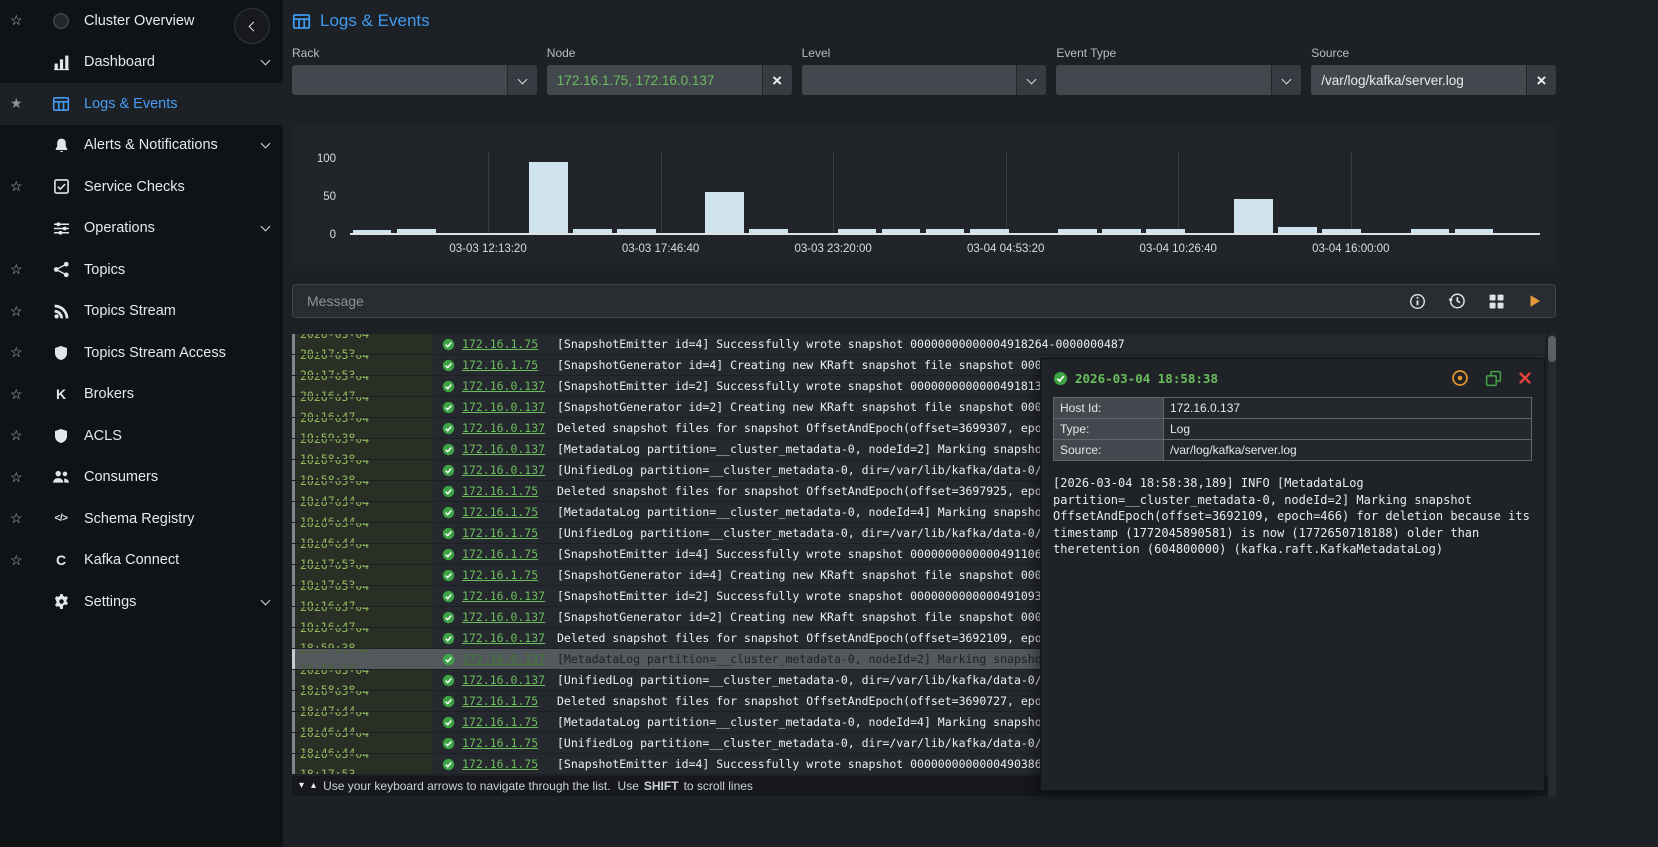  What do you see at coordinates (364, 533) in the screenshot?
I see `log-timestamp: 2026-03-04 19:46:44` at bounding box center [364, 533].